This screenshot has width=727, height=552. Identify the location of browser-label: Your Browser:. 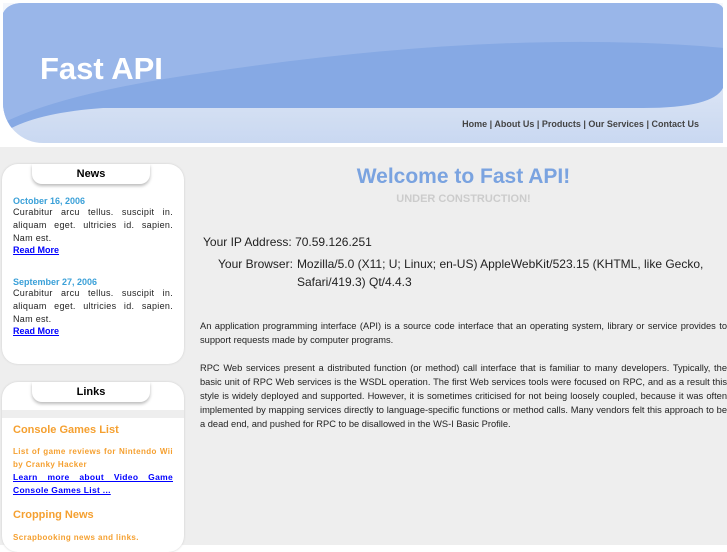
(255, 264).